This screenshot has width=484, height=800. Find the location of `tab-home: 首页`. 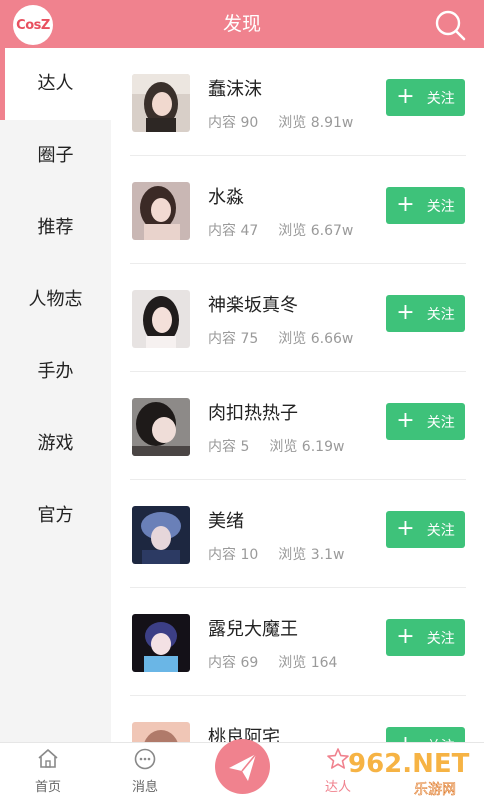

tab-home: 首页 is located at coordinates (48, 771).